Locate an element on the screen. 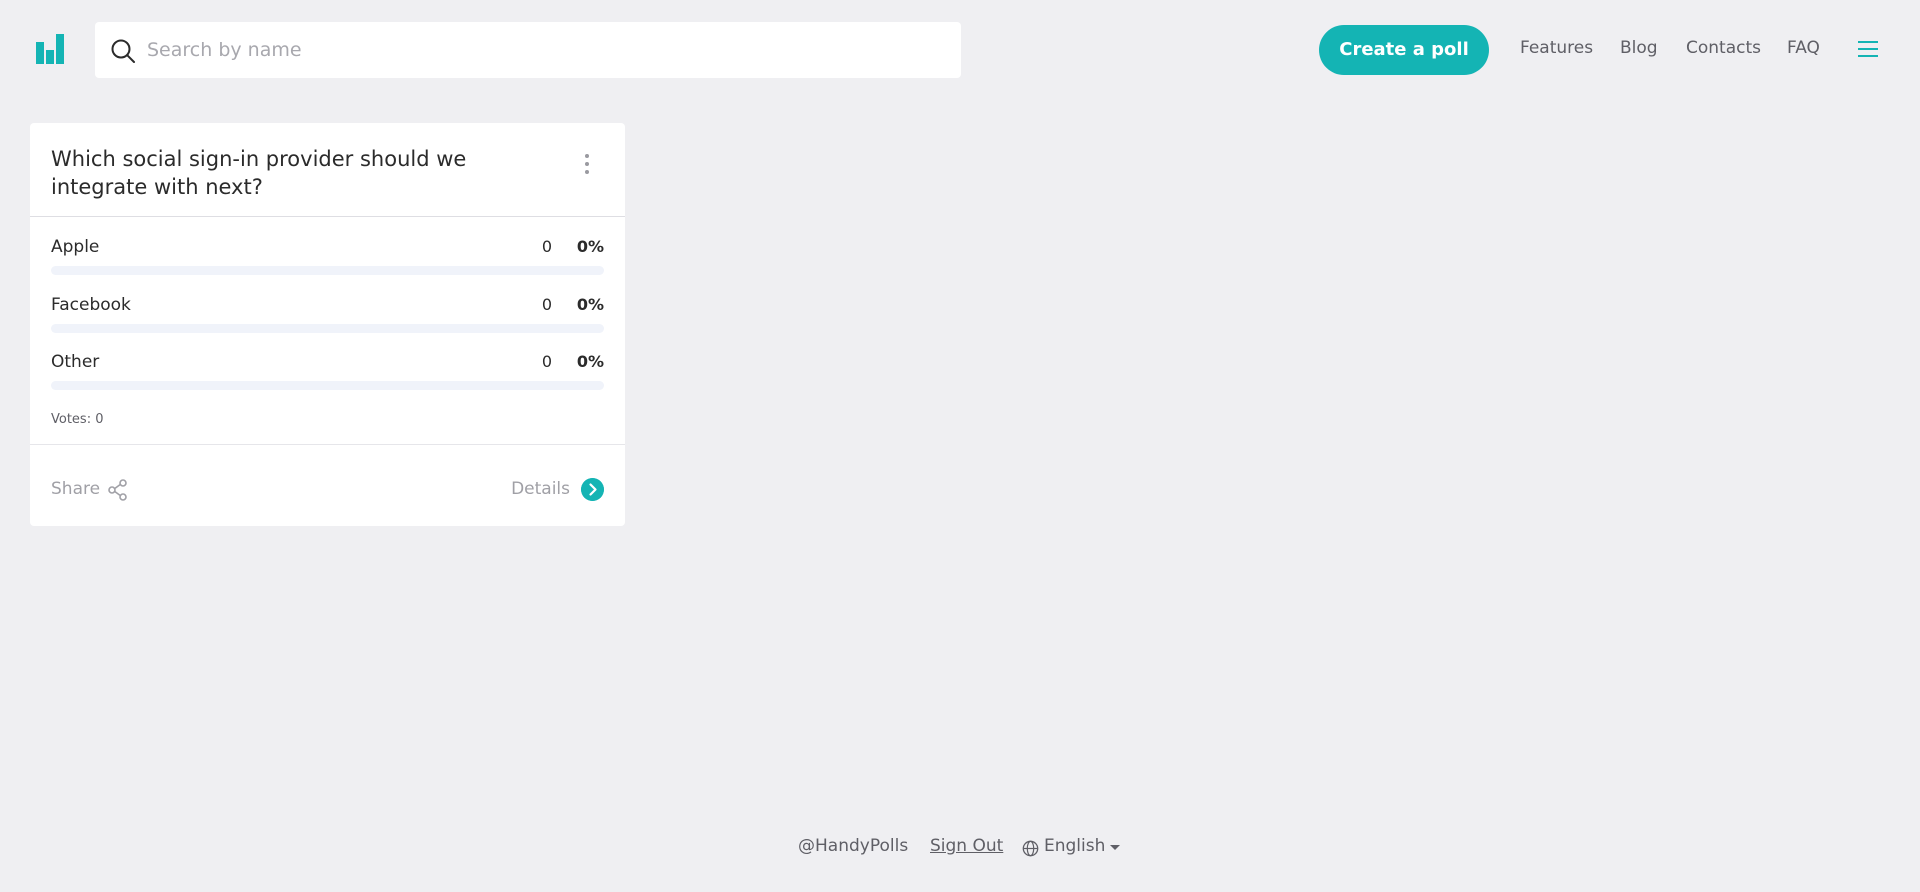 Image resolution: width=1920 pixels, height=892 pixels. footer: @HandyPolls Sign Out English is located at coordinates (960, 848).